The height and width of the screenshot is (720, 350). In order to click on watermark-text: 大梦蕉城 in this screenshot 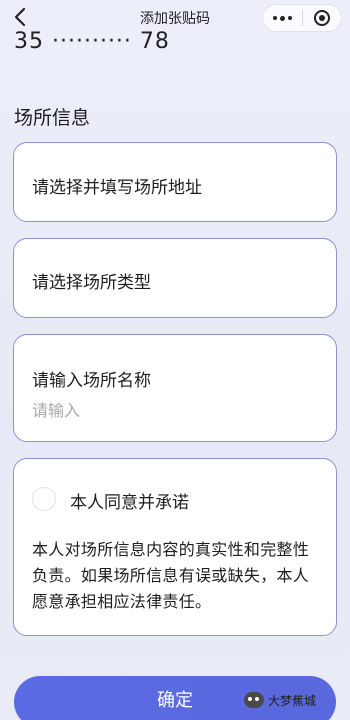, I will do `click(292, 700)`.